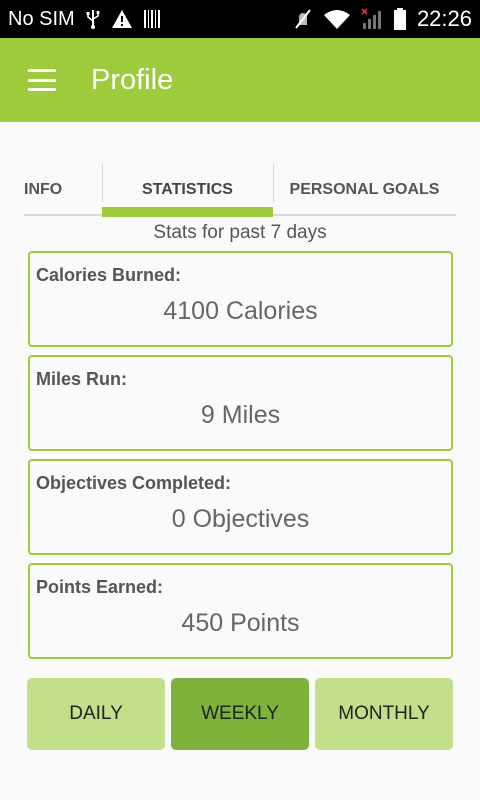 This screenshot has width=480, height=800. Describe the element at coordinates (93, 19) in the screenshot. I see `usb-icon` at that location.